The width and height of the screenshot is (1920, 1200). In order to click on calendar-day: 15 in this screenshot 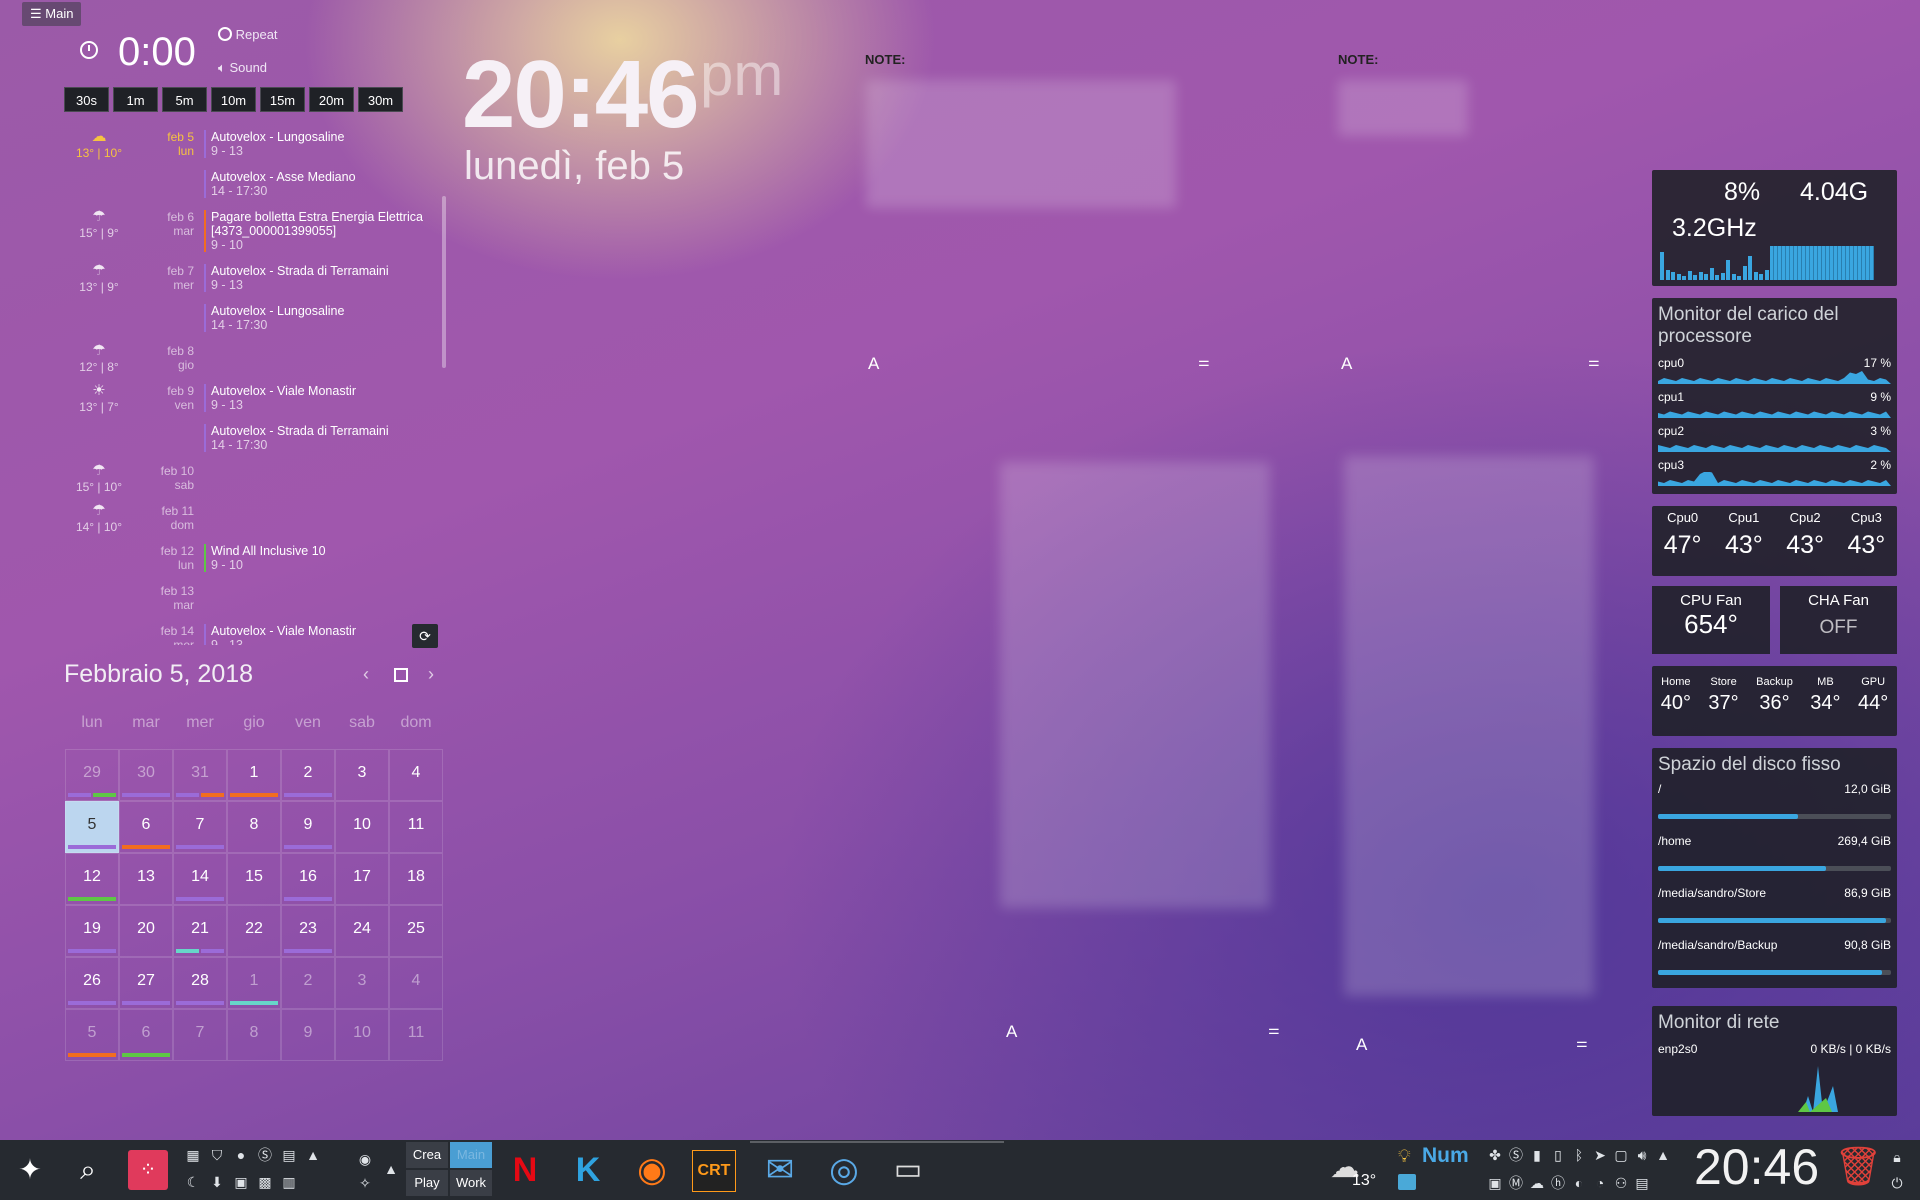, I will do `click(254, 879)`.